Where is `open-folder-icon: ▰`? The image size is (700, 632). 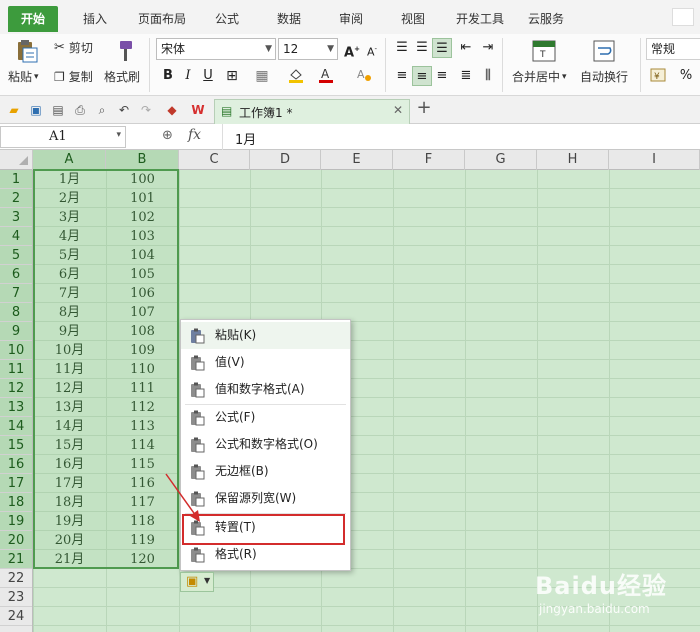
open-folder-icon: ▰ is located at coordinates (14, 110).